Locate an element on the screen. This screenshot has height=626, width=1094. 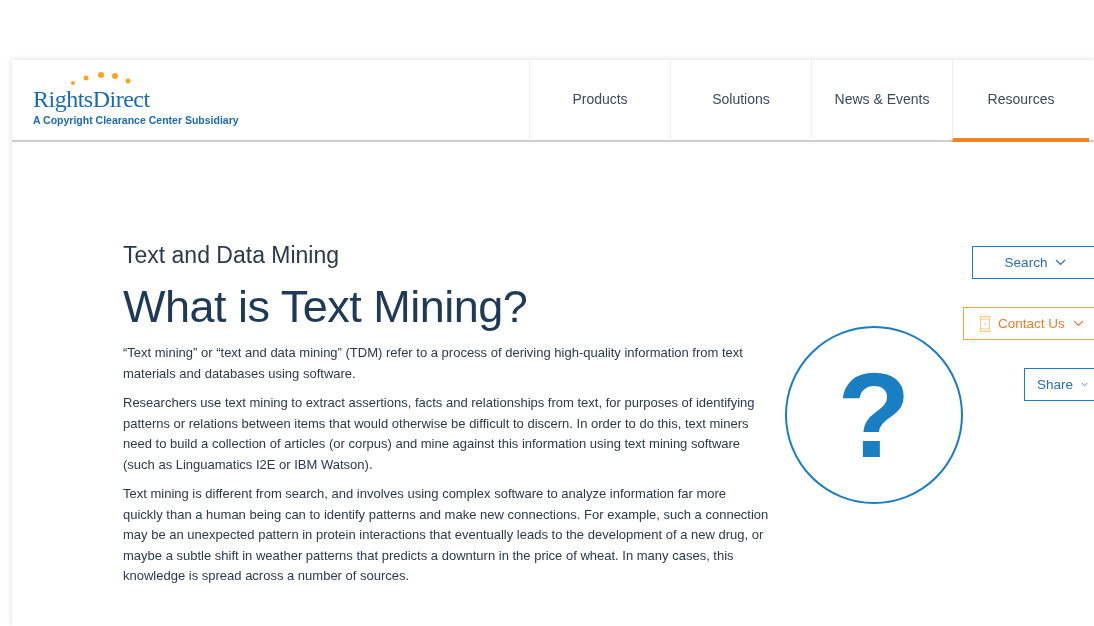
logo-wordmark: RightsDirect is located at coordinates (91, 99).